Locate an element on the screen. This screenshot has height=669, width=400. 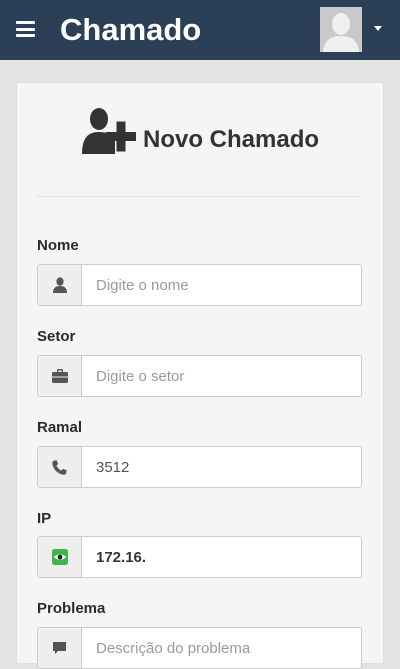
user-avatar is located at coordinates (341, 29).